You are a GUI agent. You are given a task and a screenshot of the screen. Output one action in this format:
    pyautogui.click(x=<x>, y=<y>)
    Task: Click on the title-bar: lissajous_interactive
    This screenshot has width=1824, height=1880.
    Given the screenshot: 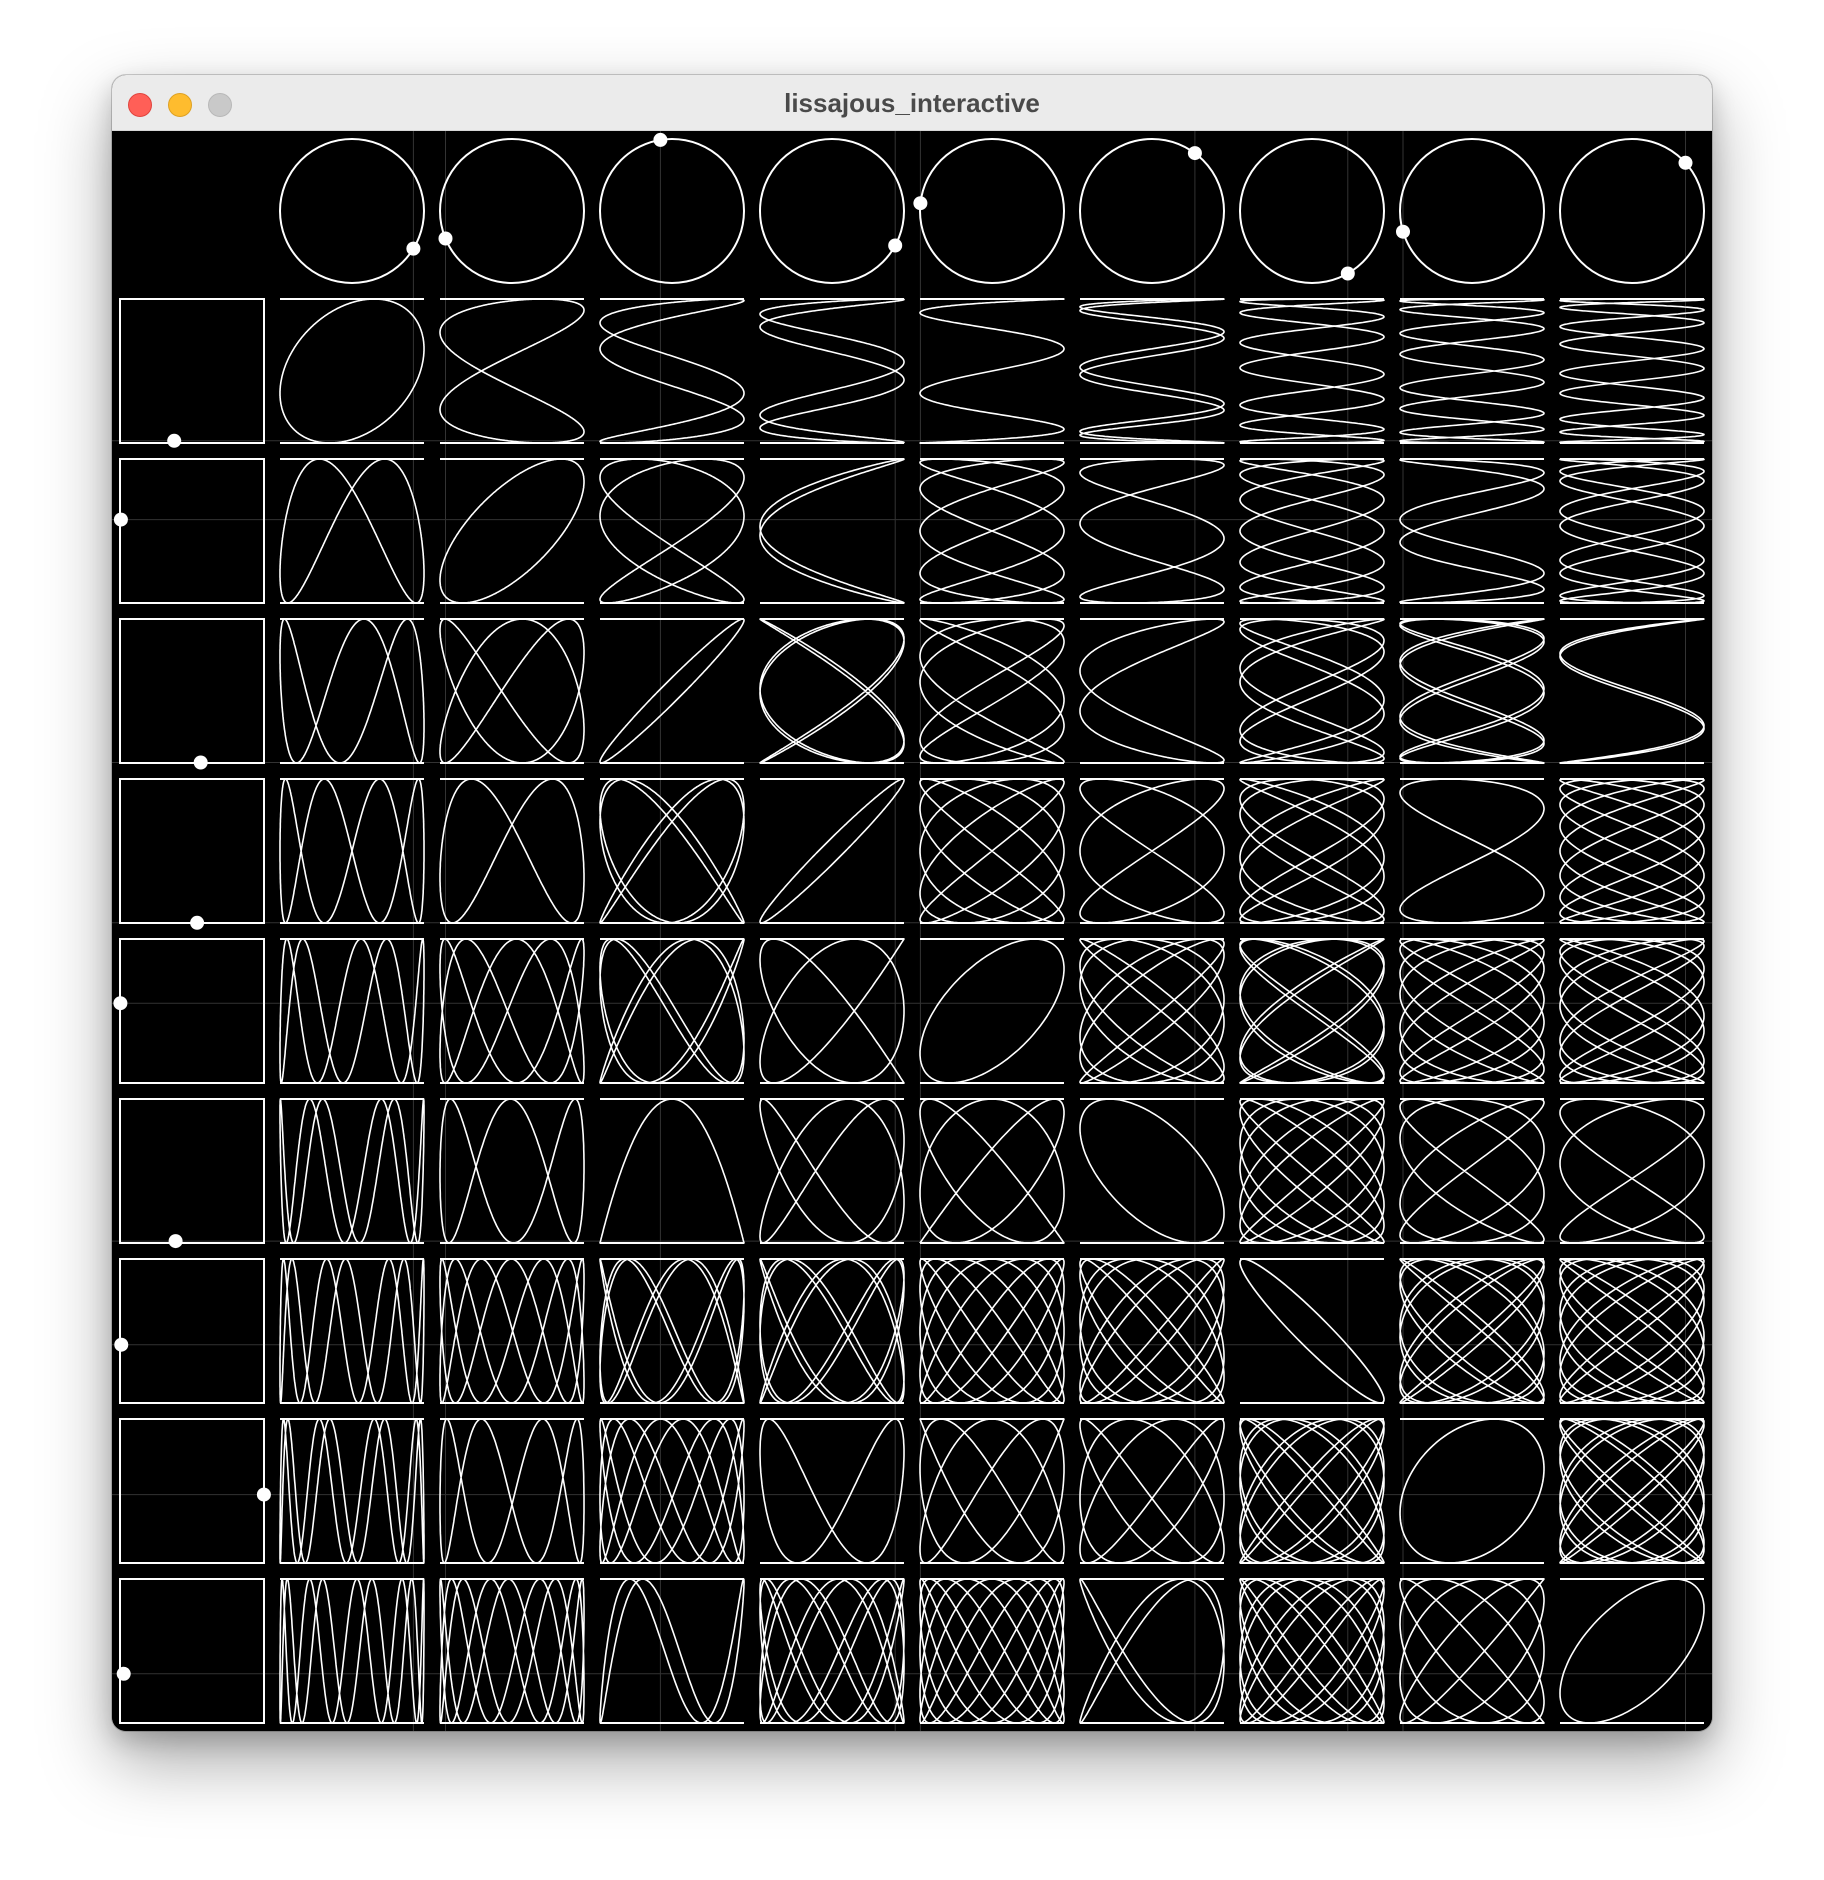 What is the action you would take?
    pyautogui.click(x=912, y=103)
    